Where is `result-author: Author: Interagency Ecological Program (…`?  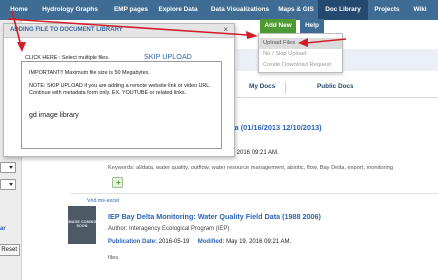 result-author: Author: Interagency Ecological Program (… is located at coordinates (169, 229).